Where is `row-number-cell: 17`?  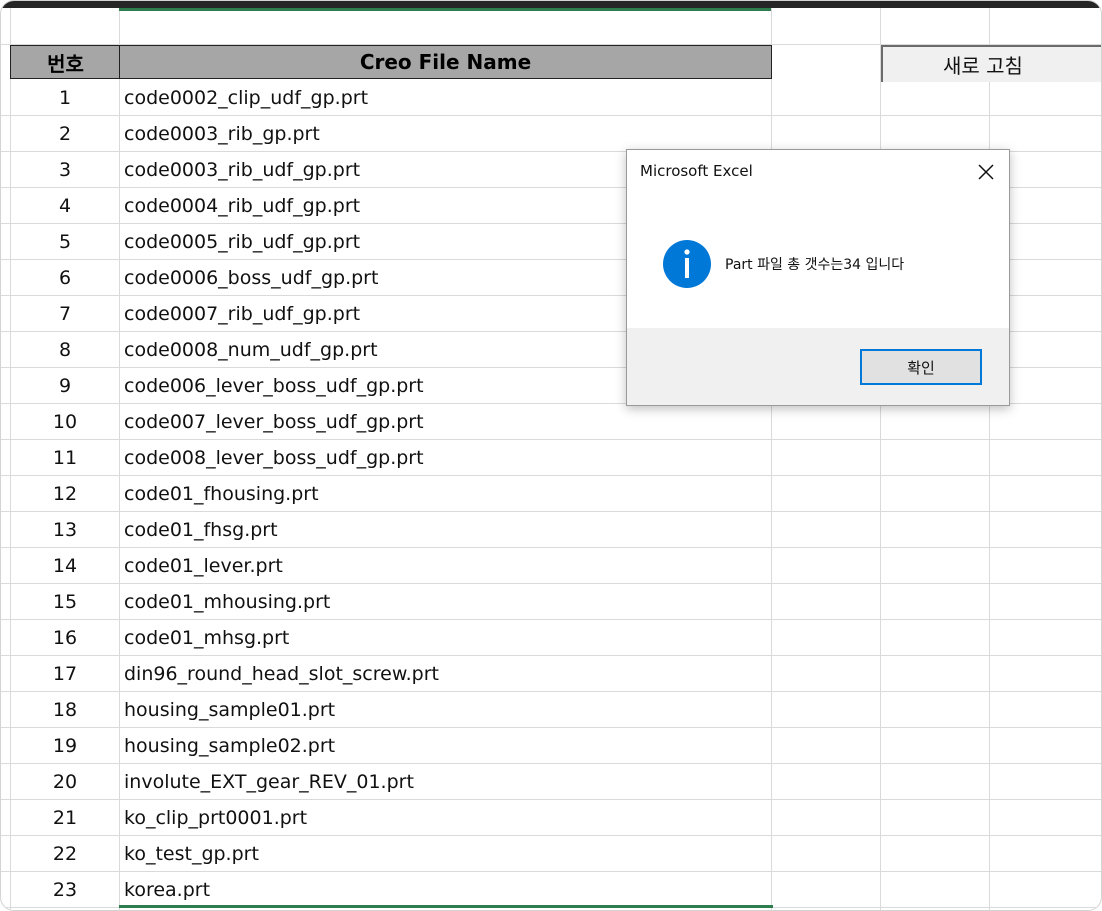 row-number-cell: 17 is located at coordinates (65, 673).